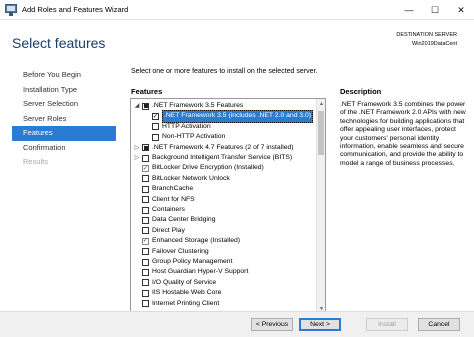  What do you see at coordinates (64, 90) in the screenshot?
I see `nav-item-installation-type: Installation Type` at bounding box center [64, 90].